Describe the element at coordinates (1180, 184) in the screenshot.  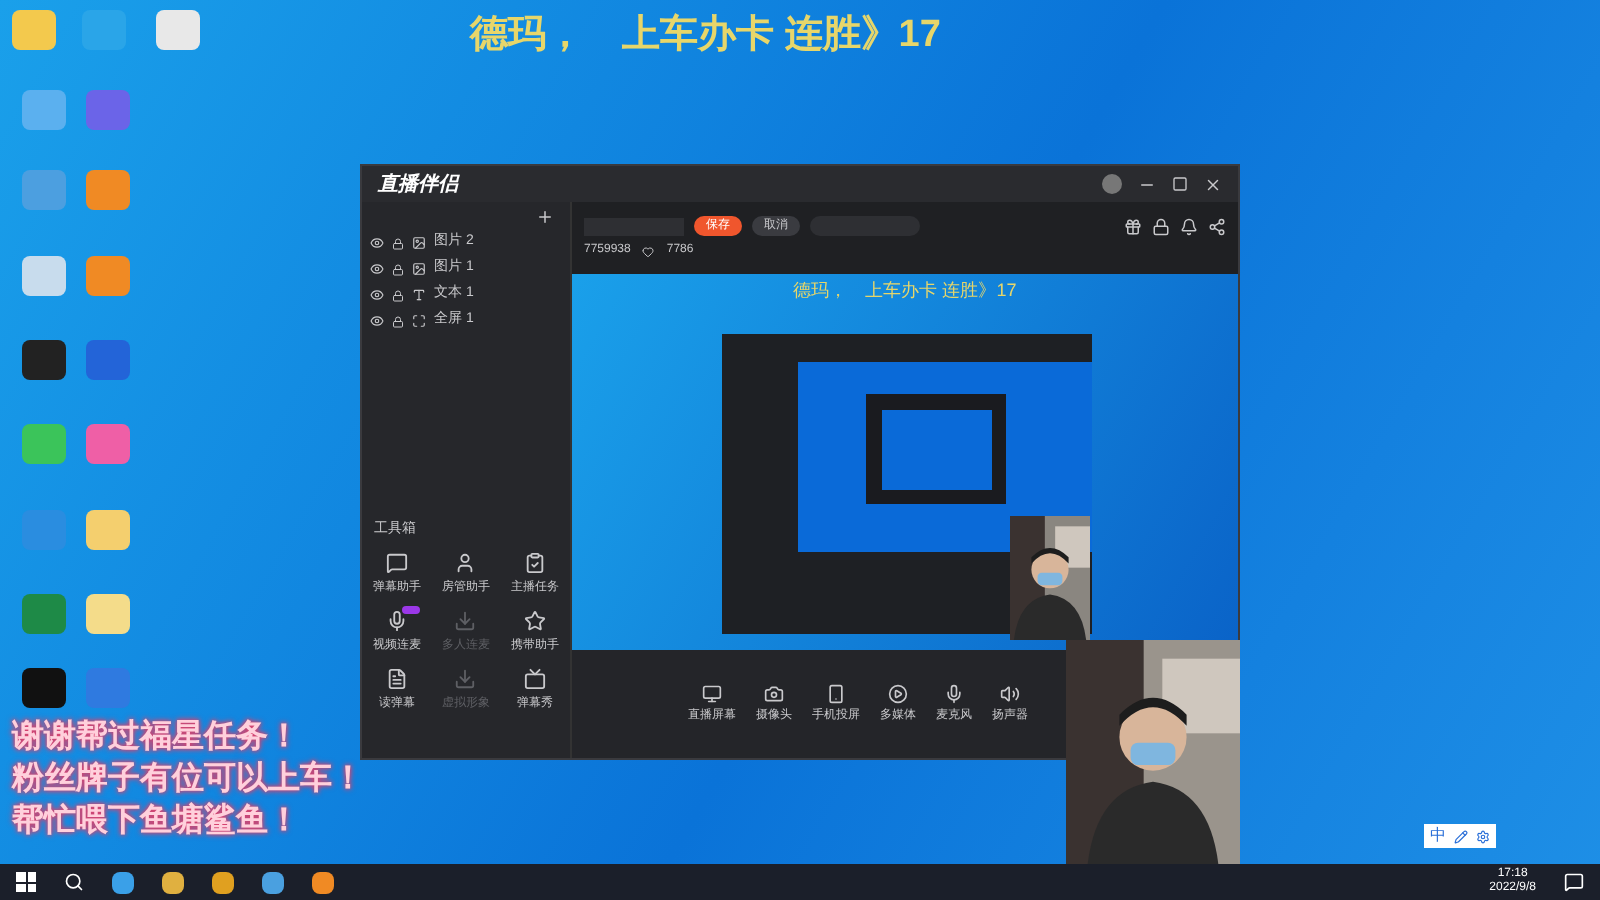
I see `maximize-icon` at that location.